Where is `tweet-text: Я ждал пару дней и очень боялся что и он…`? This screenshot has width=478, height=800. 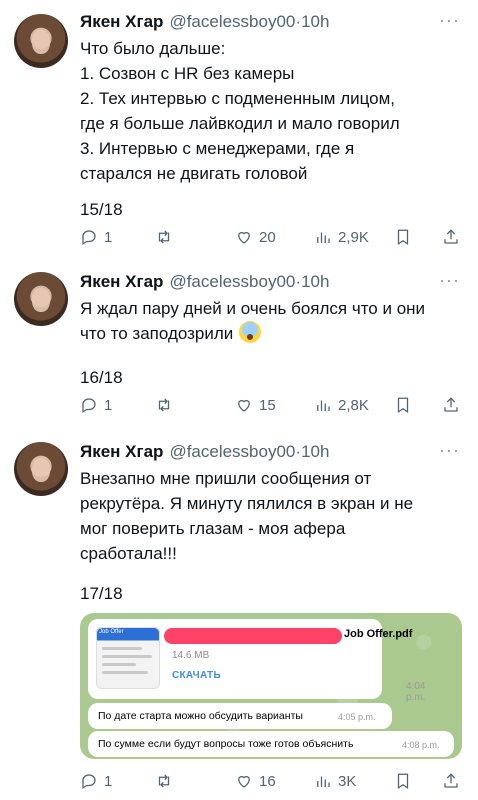
tweet-text: Я ждал пару дней и очень боялся что и он… is located at coordinates (253, 321).